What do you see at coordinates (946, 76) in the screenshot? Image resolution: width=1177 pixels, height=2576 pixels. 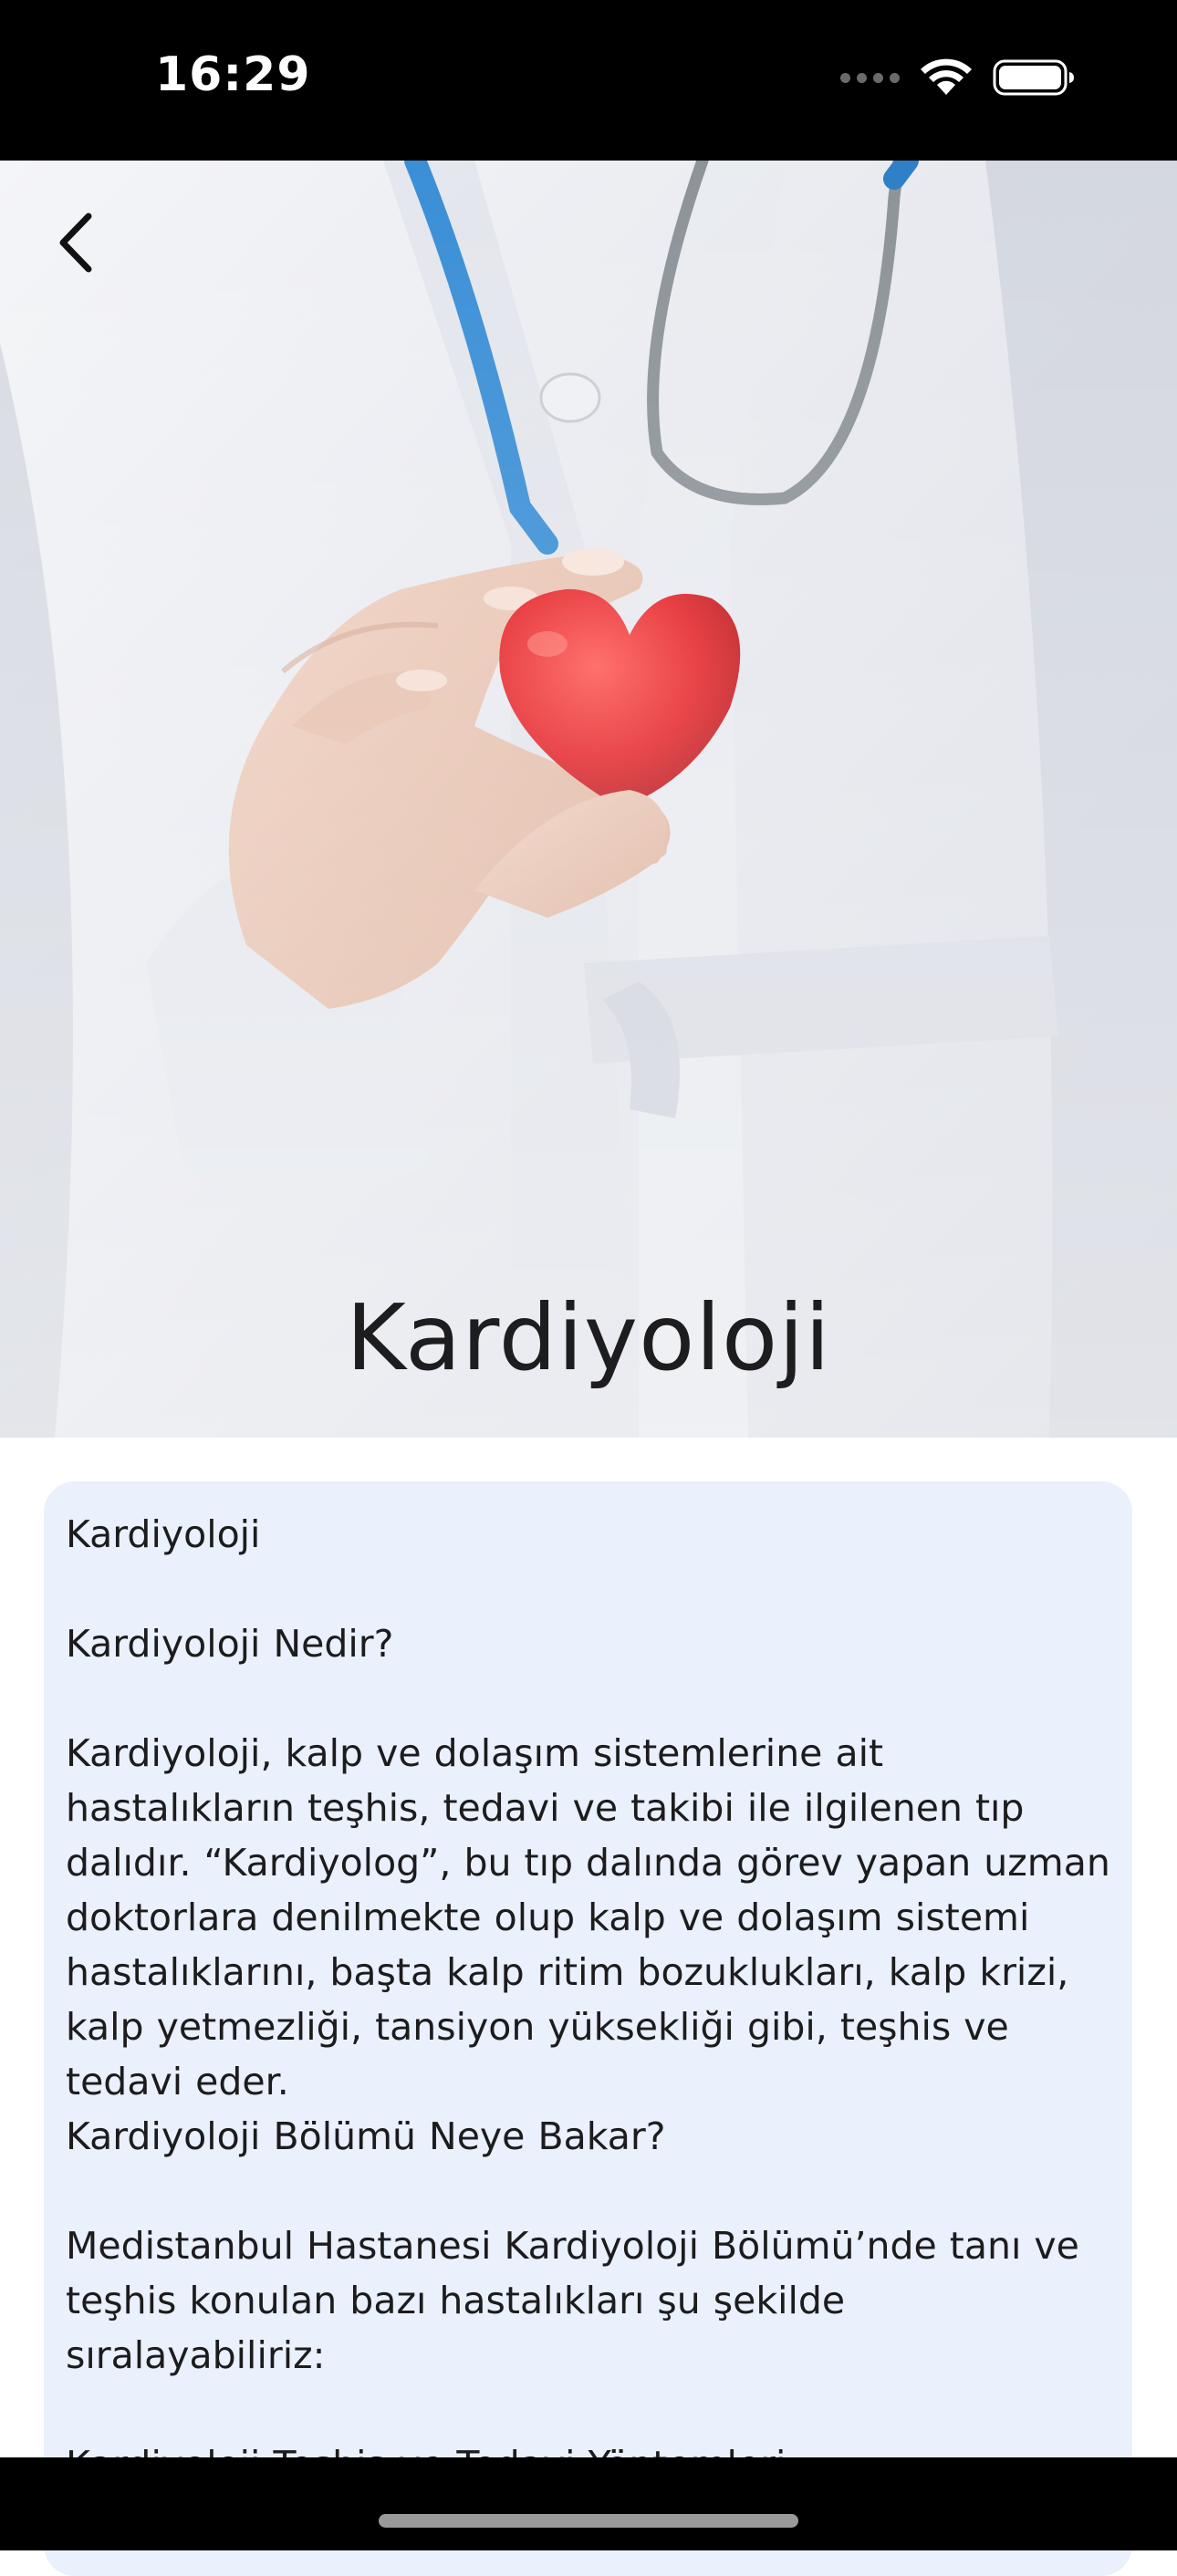 I see `wifi-icon` at bounding box center [946, 76].